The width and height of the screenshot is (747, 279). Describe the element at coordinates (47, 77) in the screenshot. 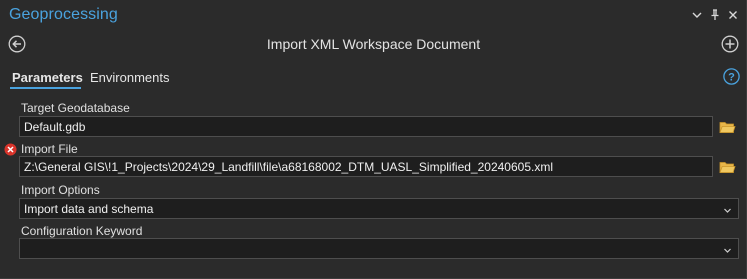

I see `tab-parameters: Parameters` at that location.